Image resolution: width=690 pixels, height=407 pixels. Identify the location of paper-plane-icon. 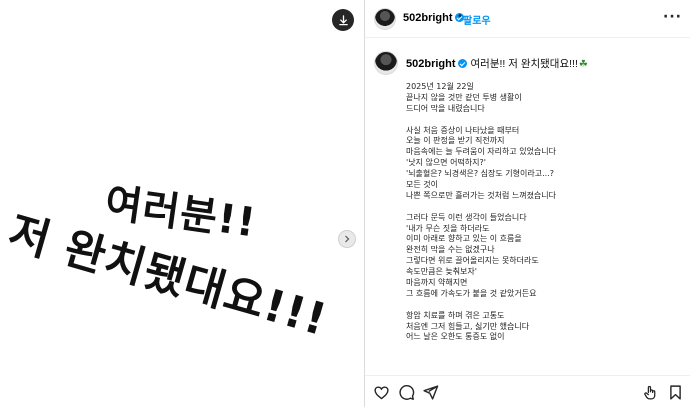
(431, 392).